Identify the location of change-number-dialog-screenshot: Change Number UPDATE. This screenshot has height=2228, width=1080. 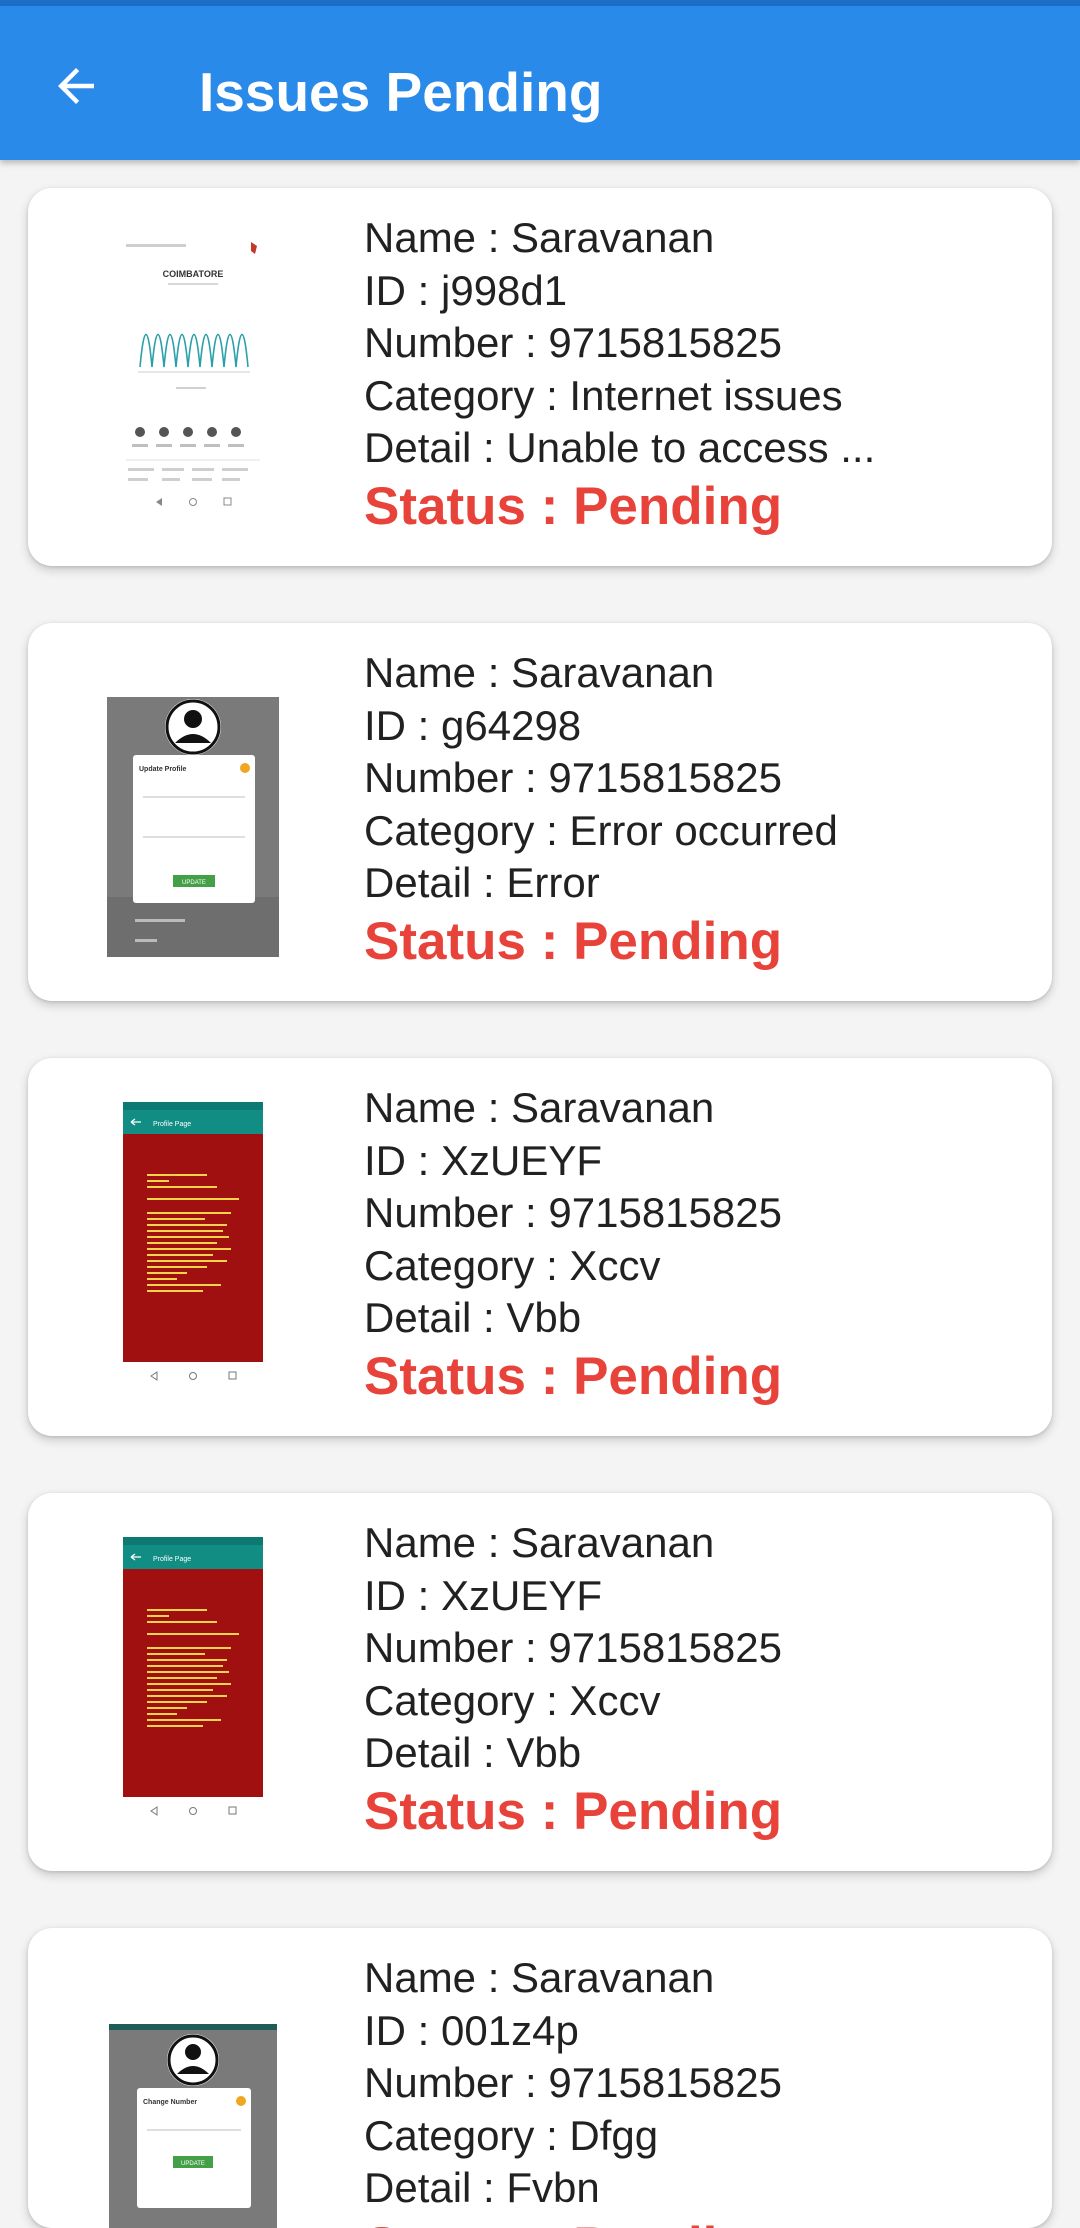
(193, 2100).